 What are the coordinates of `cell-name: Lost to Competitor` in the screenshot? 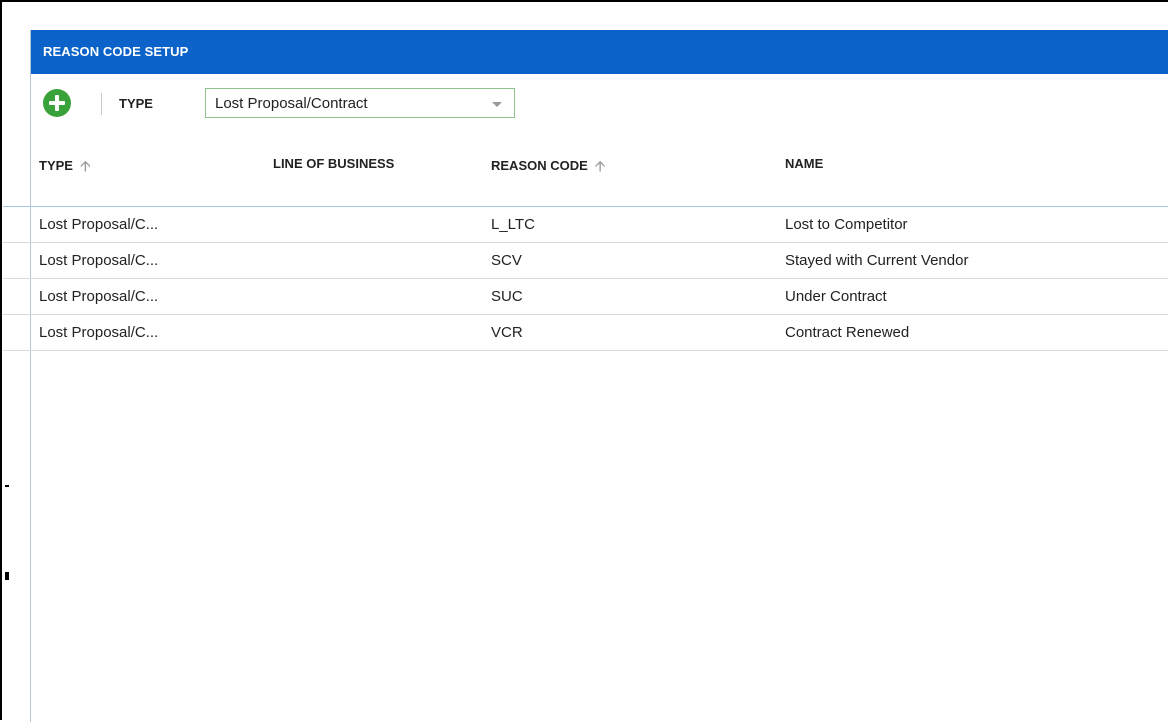 It's located at (846, 224).